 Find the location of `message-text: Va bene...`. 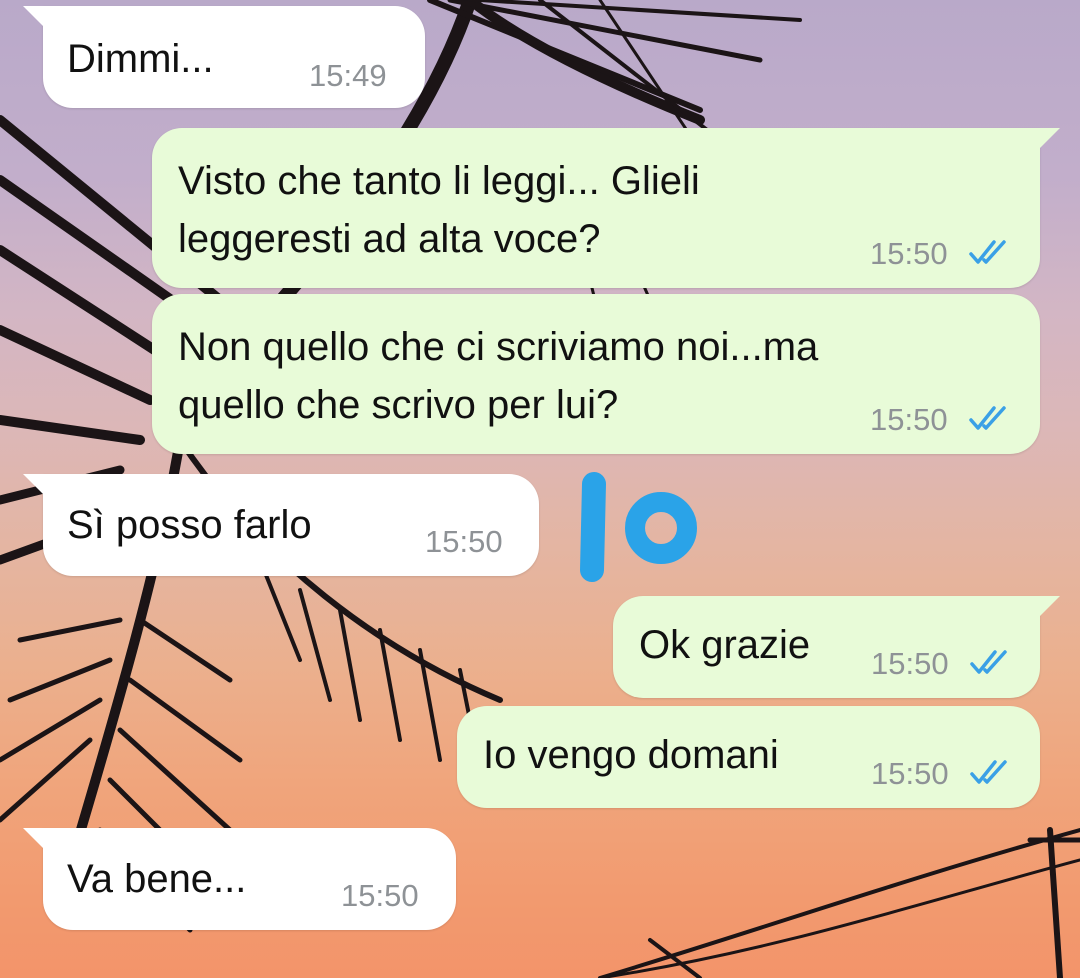

message-text: Va bene... is located at coordinates (157, 879).